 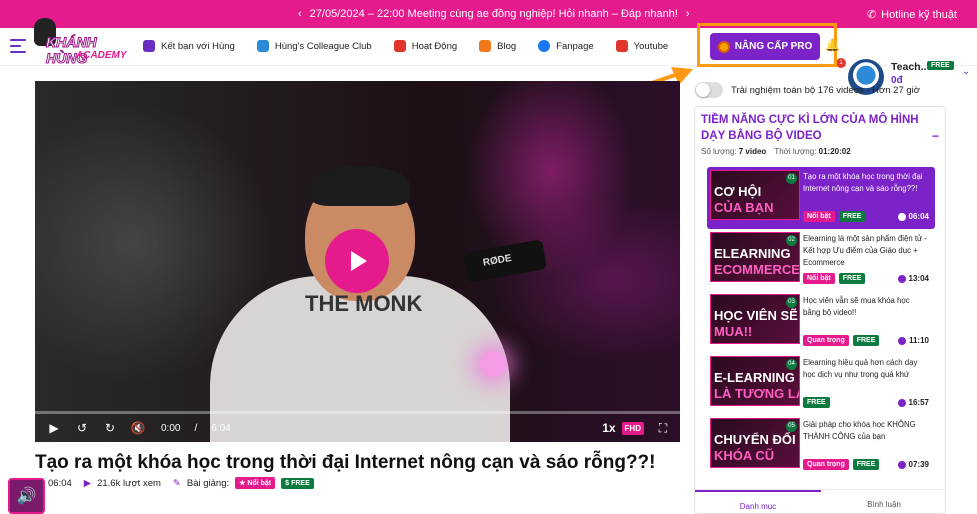 I want to click on facebook-icon, so click(x=544, y=46).